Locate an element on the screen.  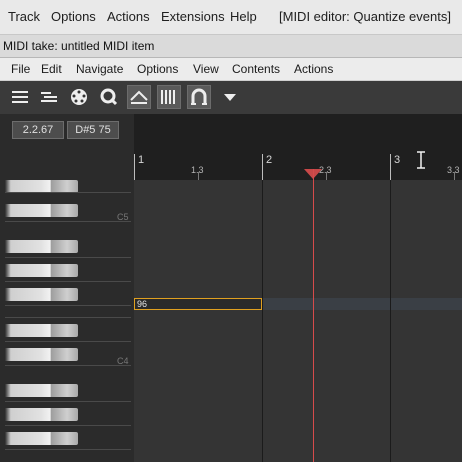
text-cursor-icon is located at coordinates (421, 160).